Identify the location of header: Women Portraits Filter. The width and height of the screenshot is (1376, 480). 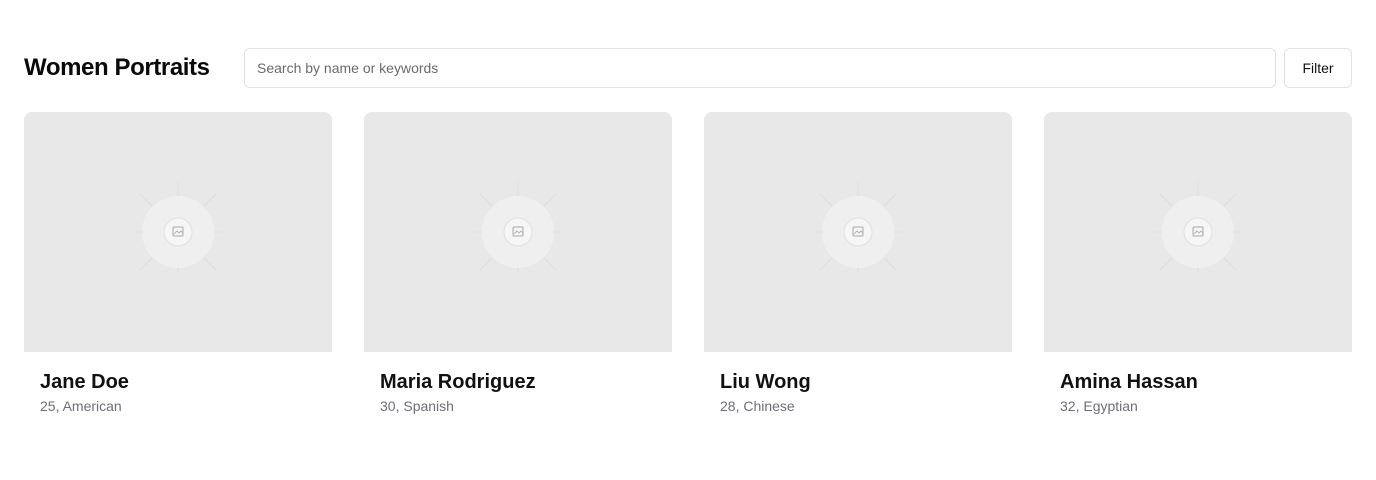
(688, 68).